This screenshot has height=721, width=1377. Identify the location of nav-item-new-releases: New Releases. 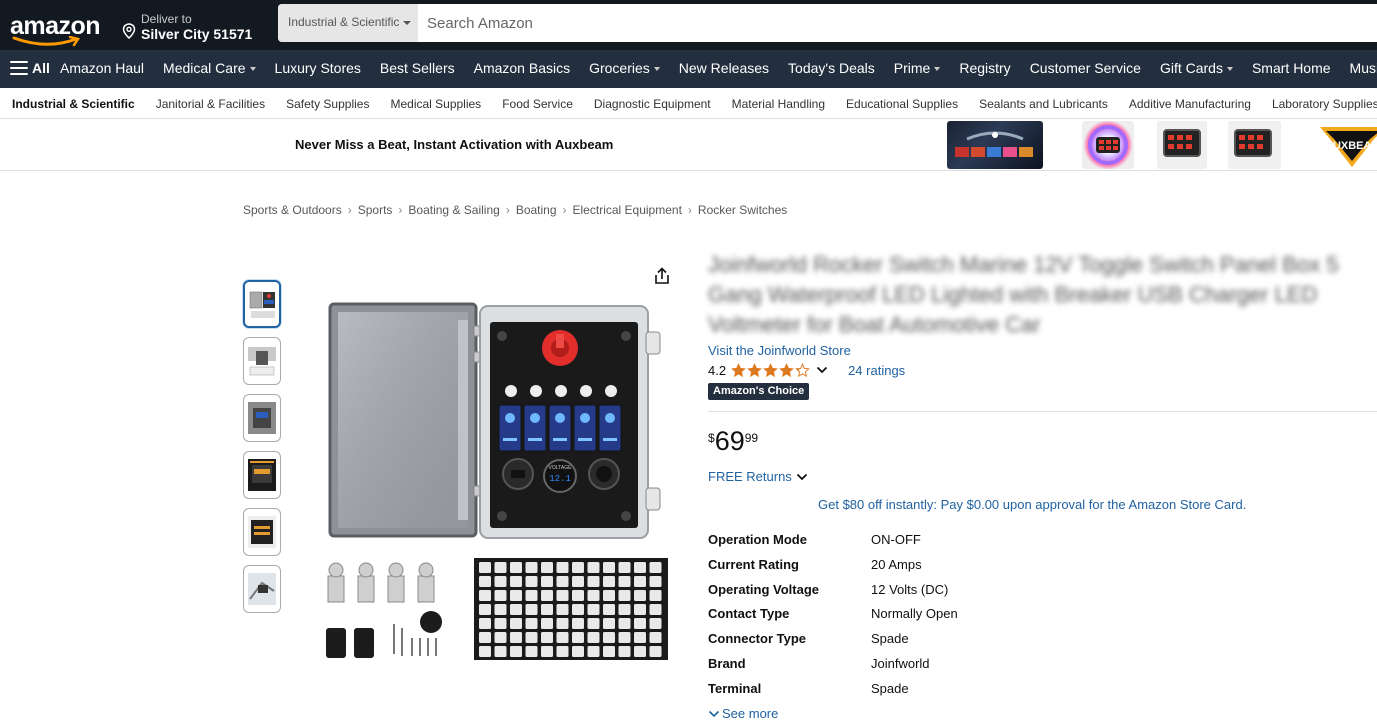
(724, 68).